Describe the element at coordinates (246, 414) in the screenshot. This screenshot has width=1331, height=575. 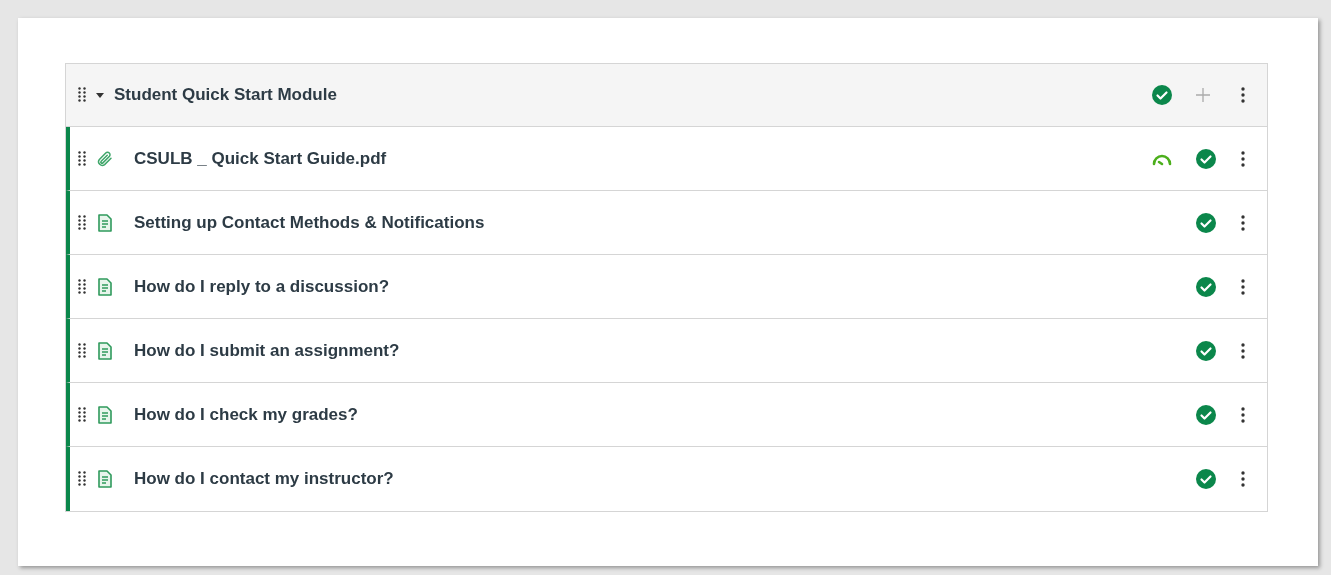
I see `item-title: How do I check my grades?` at that location.